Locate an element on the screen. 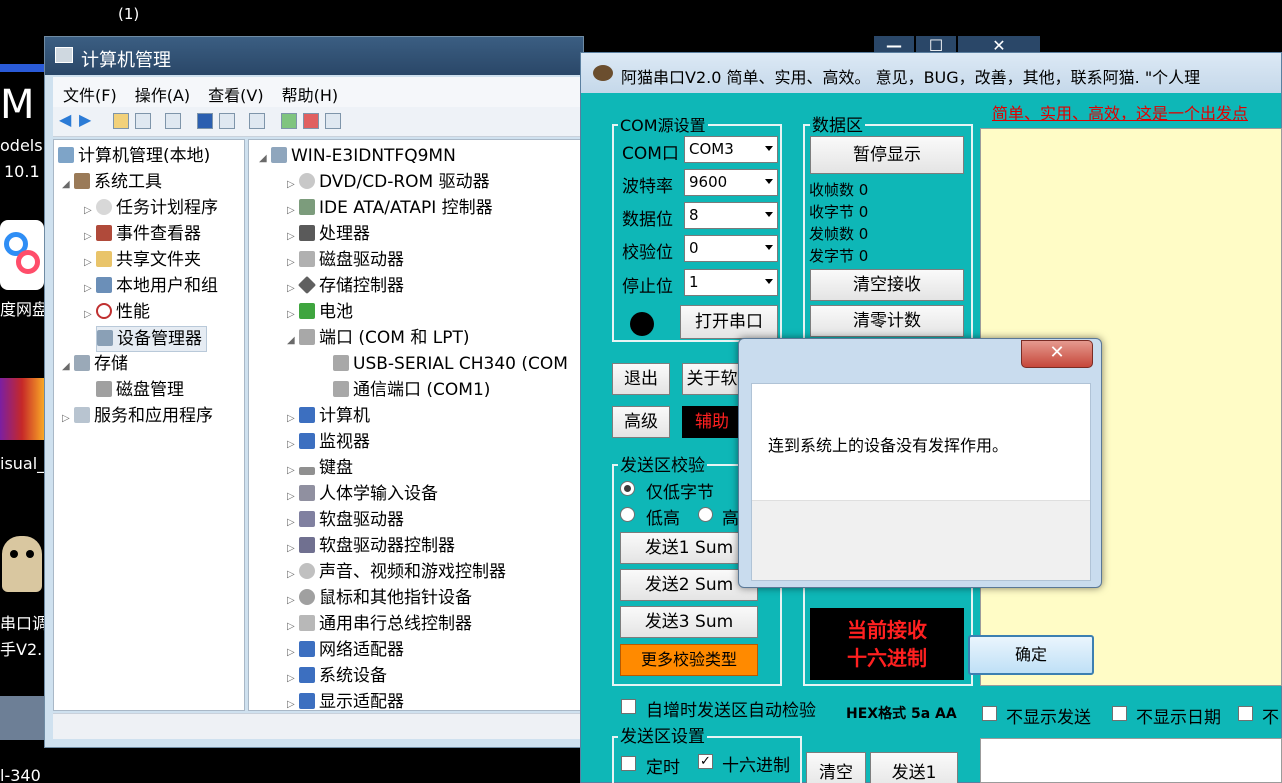 This screenshot has width=1282, height=783. desktop-icon-label-serial: 串口调 is located at coordinates (22, 622).